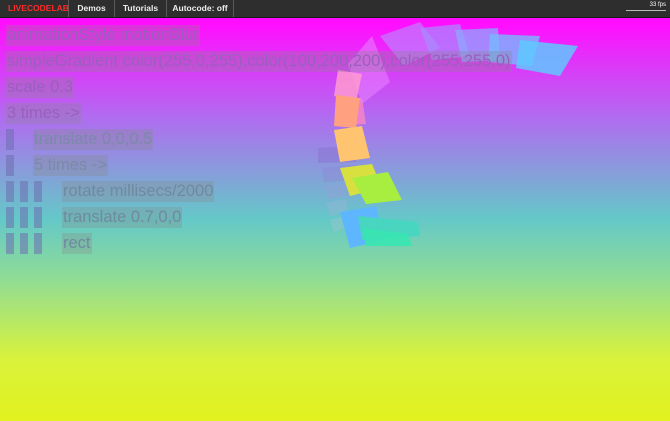 Image resolution: width=670 pixels, height=421 pixels. Describe the element at coordinates (43, 113) in the screenshot. I see `code-line-text: 3 times ->` at that location.